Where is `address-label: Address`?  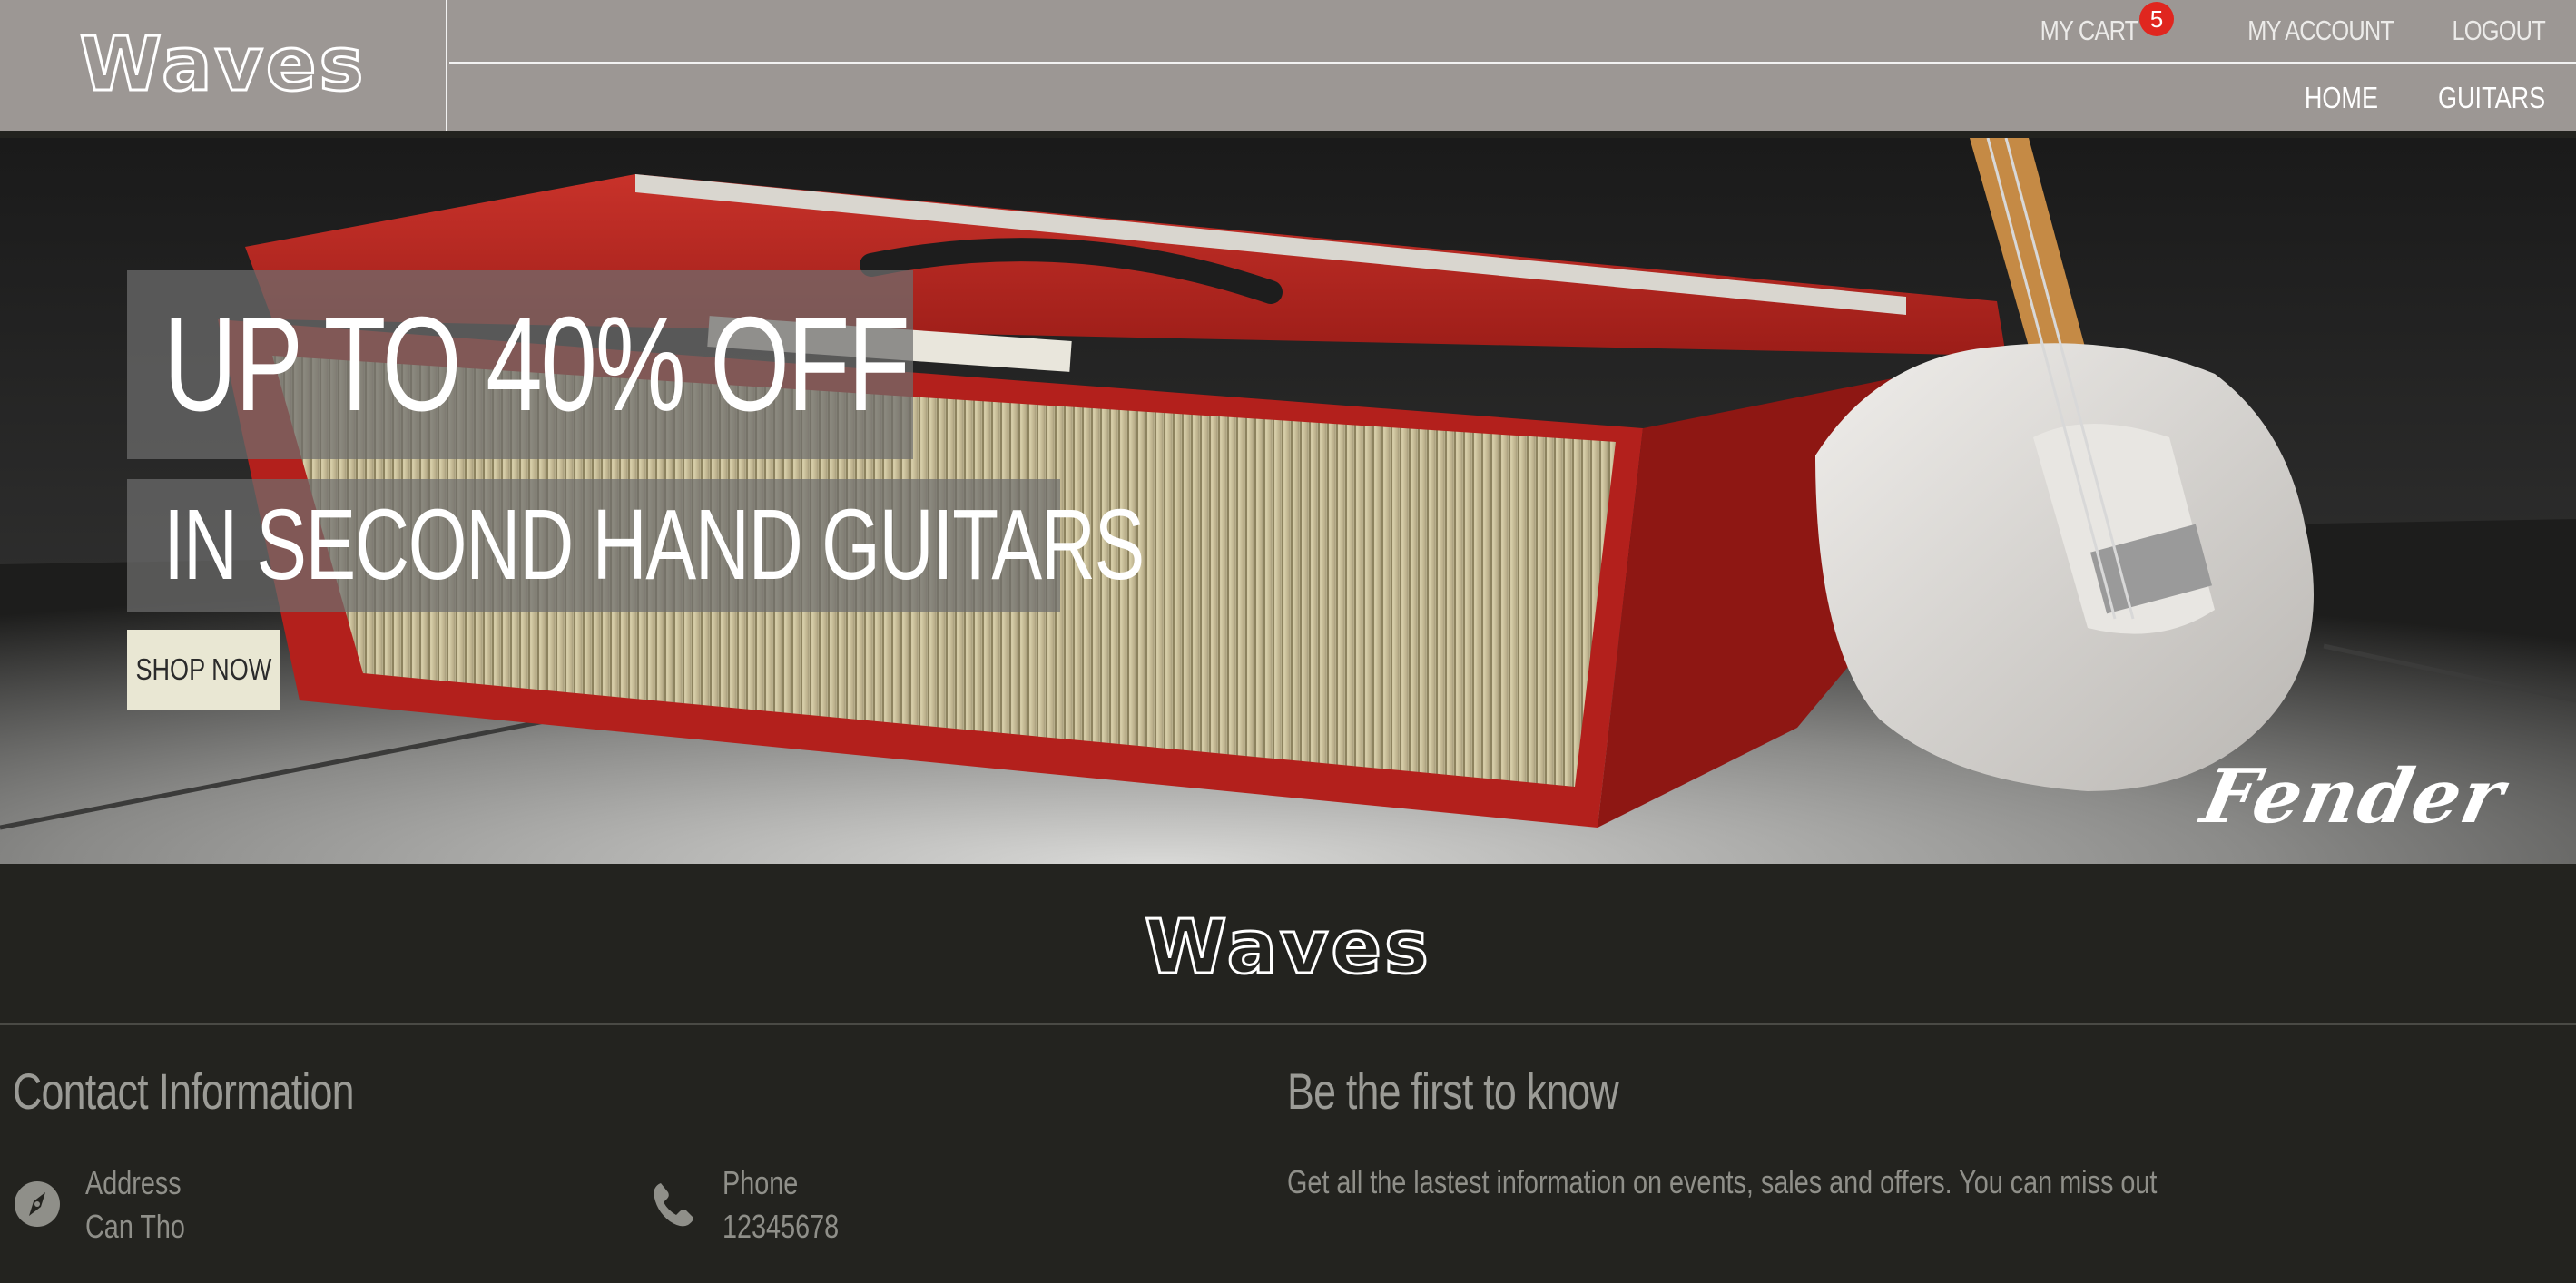 address-label: Address is located at coordinates (133, 1182).